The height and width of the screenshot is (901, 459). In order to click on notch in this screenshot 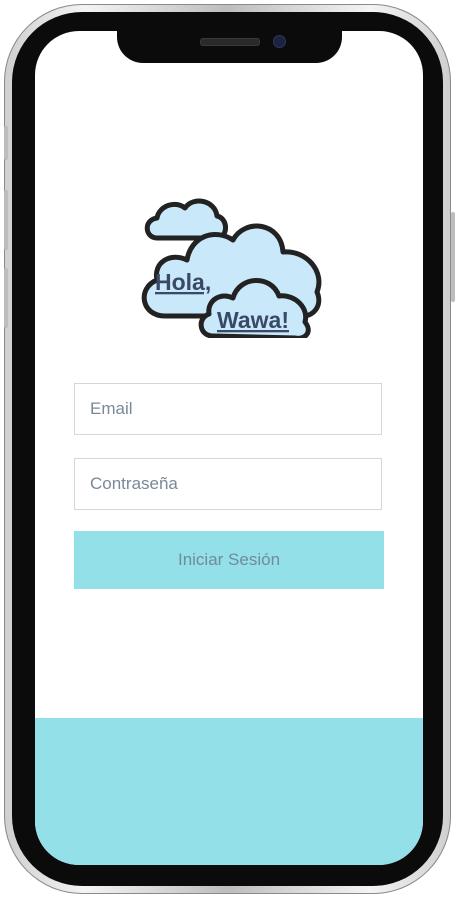, I will do `click(229, 47)`.